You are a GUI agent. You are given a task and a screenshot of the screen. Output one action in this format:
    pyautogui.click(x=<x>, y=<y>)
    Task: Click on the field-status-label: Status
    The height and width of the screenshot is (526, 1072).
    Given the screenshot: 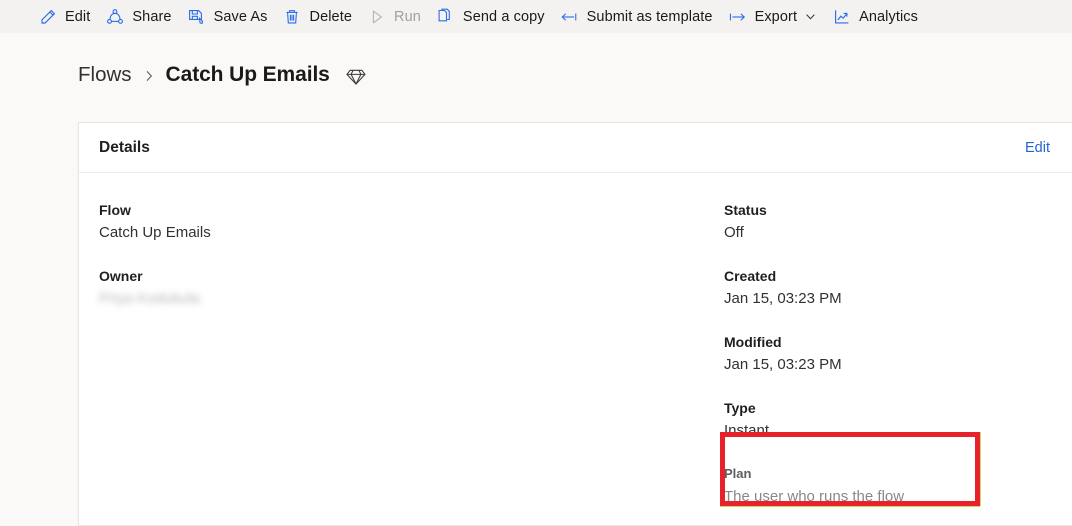 What is the action you would take?
    pyautogui.click(x=745, y=210)
    